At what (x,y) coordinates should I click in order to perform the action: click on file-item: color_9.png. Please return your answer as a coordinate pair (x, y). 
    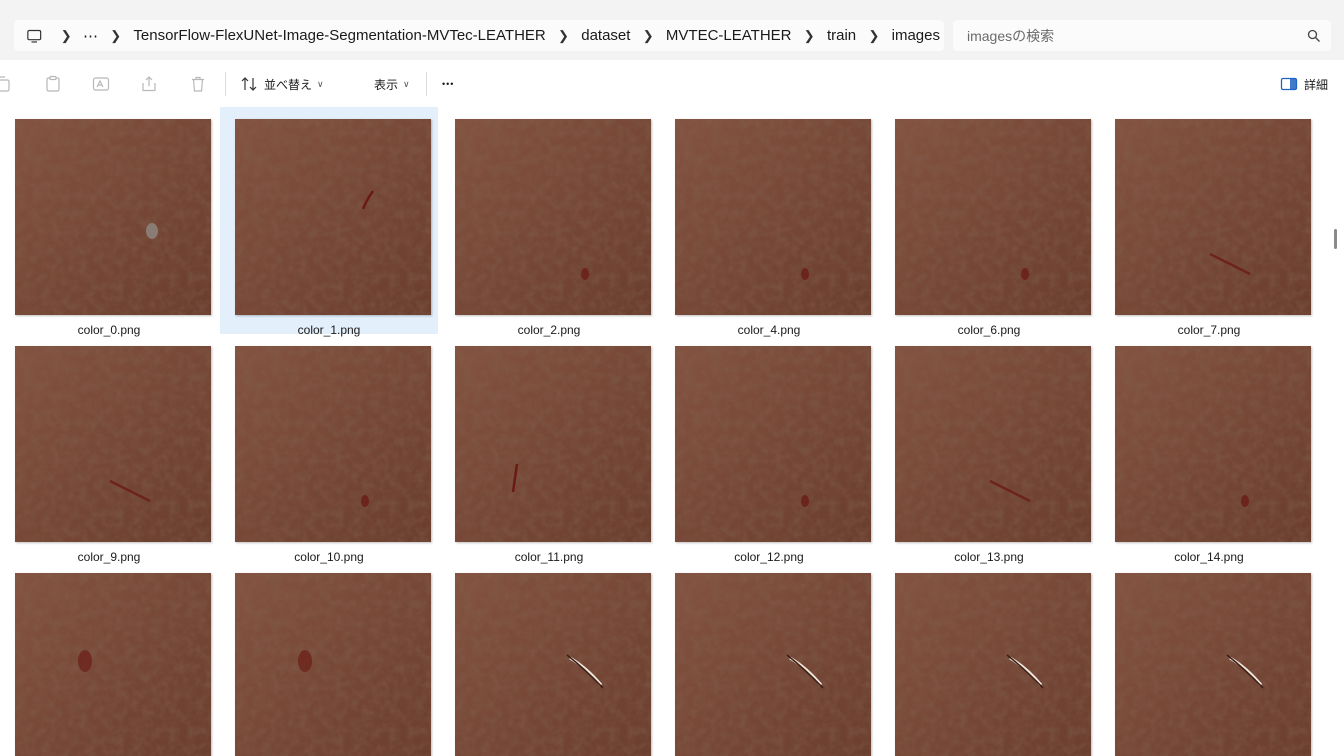
    Looking at the image, I should click on (109, 449).